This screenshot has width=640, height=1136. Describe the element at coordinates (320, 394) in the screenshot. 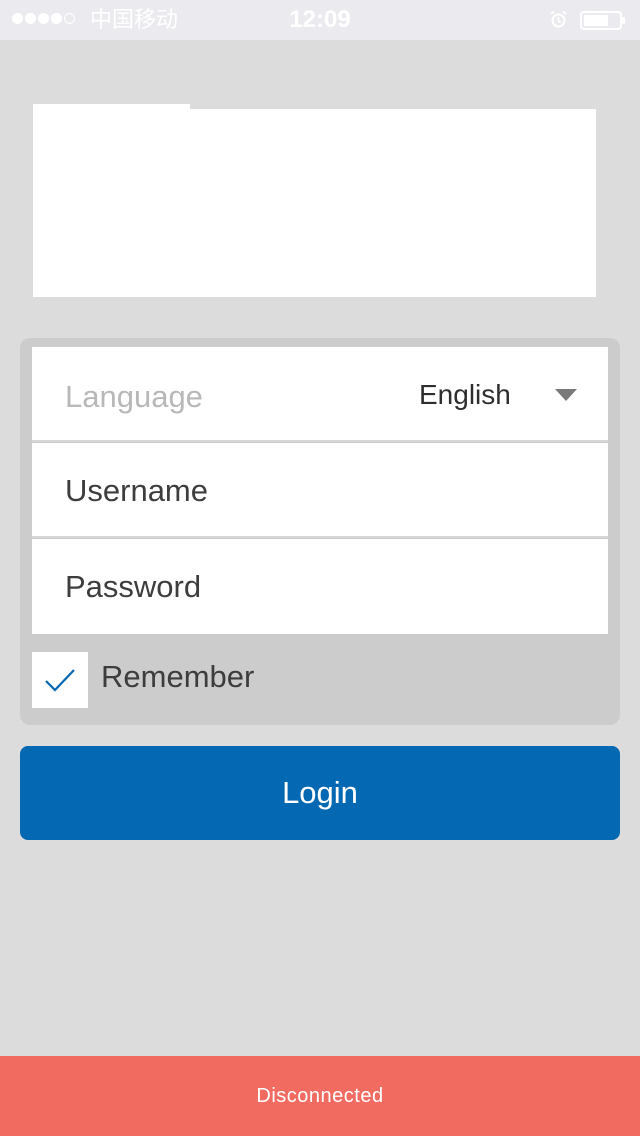

I see `language-selector: Language English` at that location.